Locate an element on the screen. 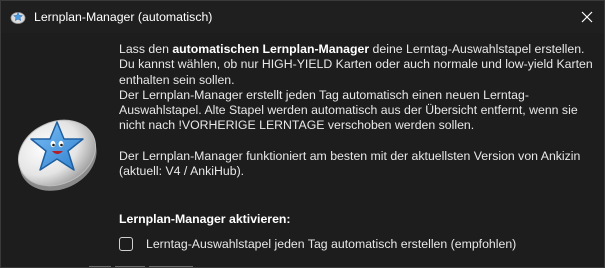 This screenshot has height=268, width=605. close-icon is located at coordinates (587, 17).